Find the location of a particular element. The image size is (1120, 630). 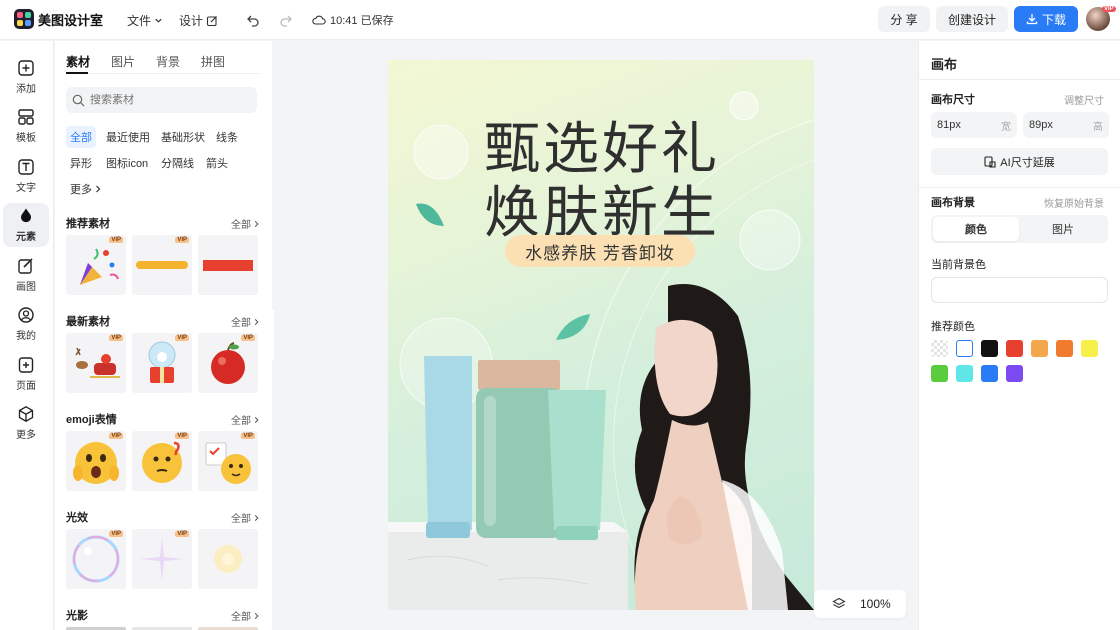

share-button: 分 享 is located at coordinates (904, 19).